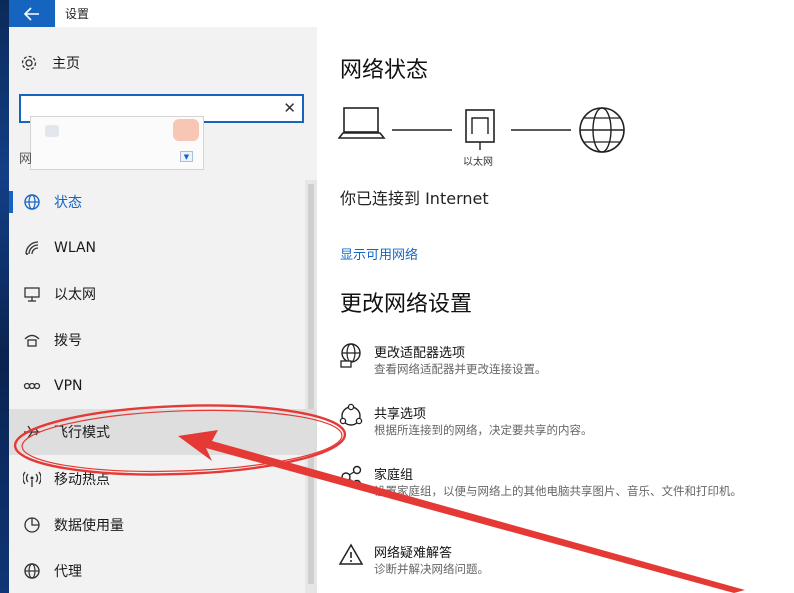 This screenshot has width=794, height=593. What do you see at coordinates (157, 525) in the screenshot?
I see `sidebar-item-data-usage: 数据使用量` at bounding box center [157, 525].